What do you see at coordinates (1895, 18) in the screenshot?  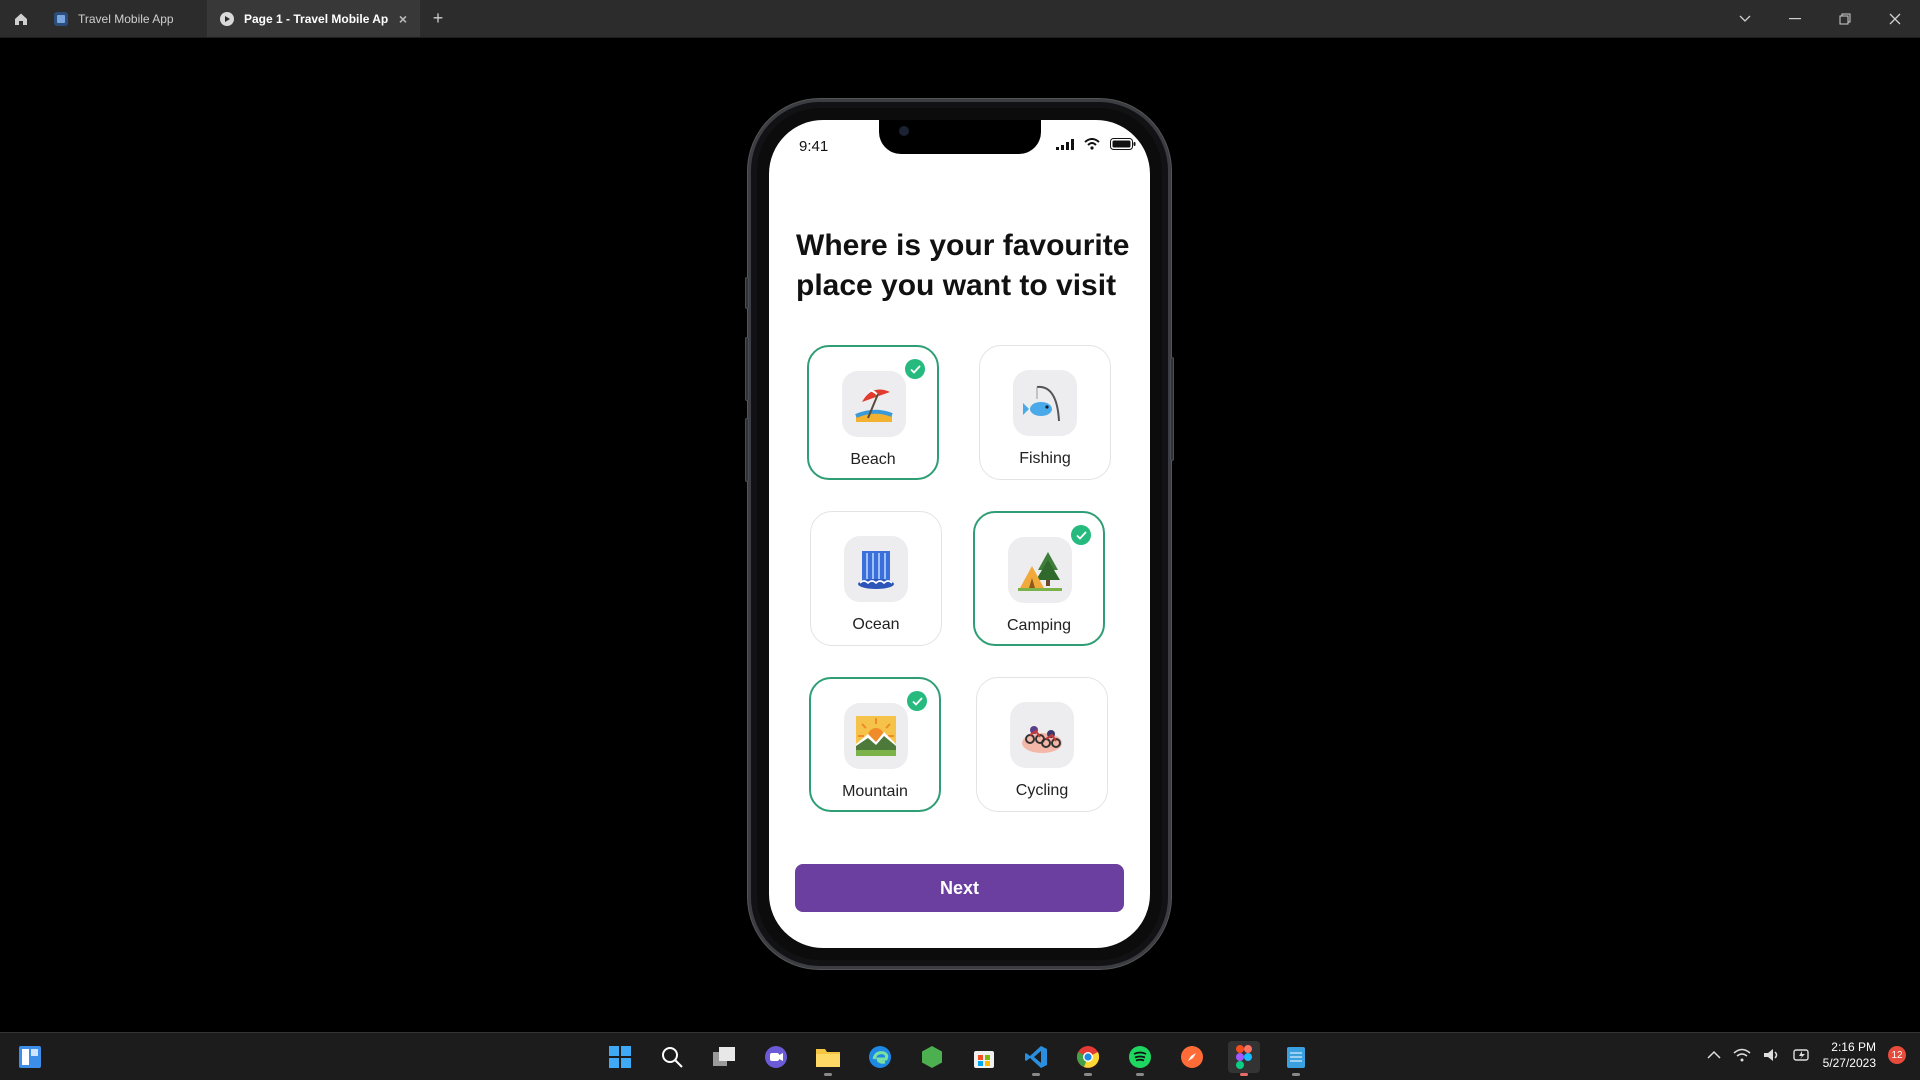 I see `close-window-button` at bounding box center [1895, 18].